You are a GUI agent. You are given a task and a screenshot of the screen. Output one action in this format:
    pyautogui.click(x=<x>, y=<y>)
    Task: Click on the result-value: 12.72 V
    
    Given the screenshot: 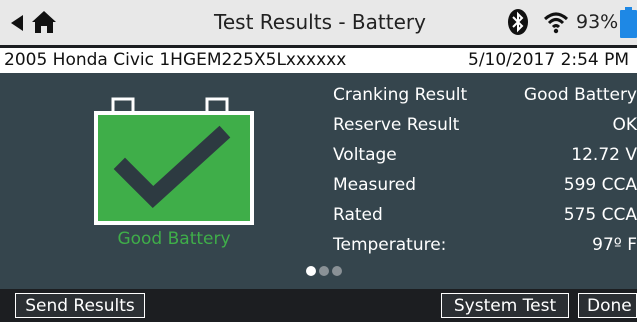 What is the action you would take?
    pyautogui.click(x=604, y=155)
    